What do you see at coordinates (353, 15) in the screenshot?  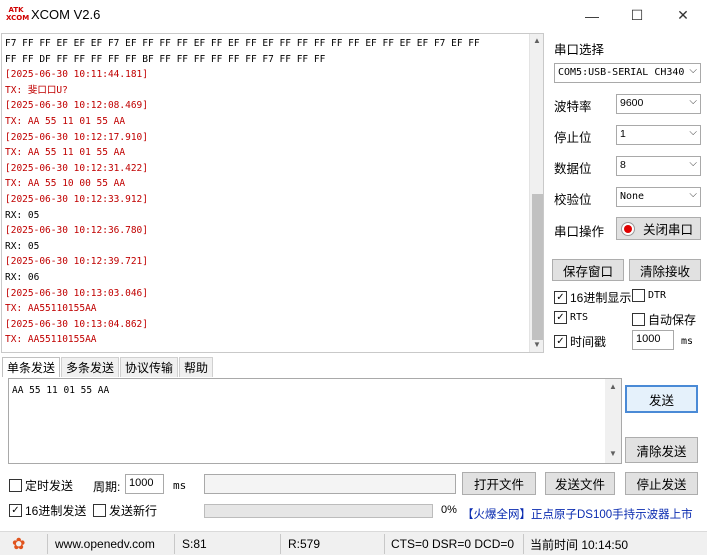 I see `title-bar: ATK XCOM XCOM V2.6 — ☐ ✕` at bounding box center [353, 15].